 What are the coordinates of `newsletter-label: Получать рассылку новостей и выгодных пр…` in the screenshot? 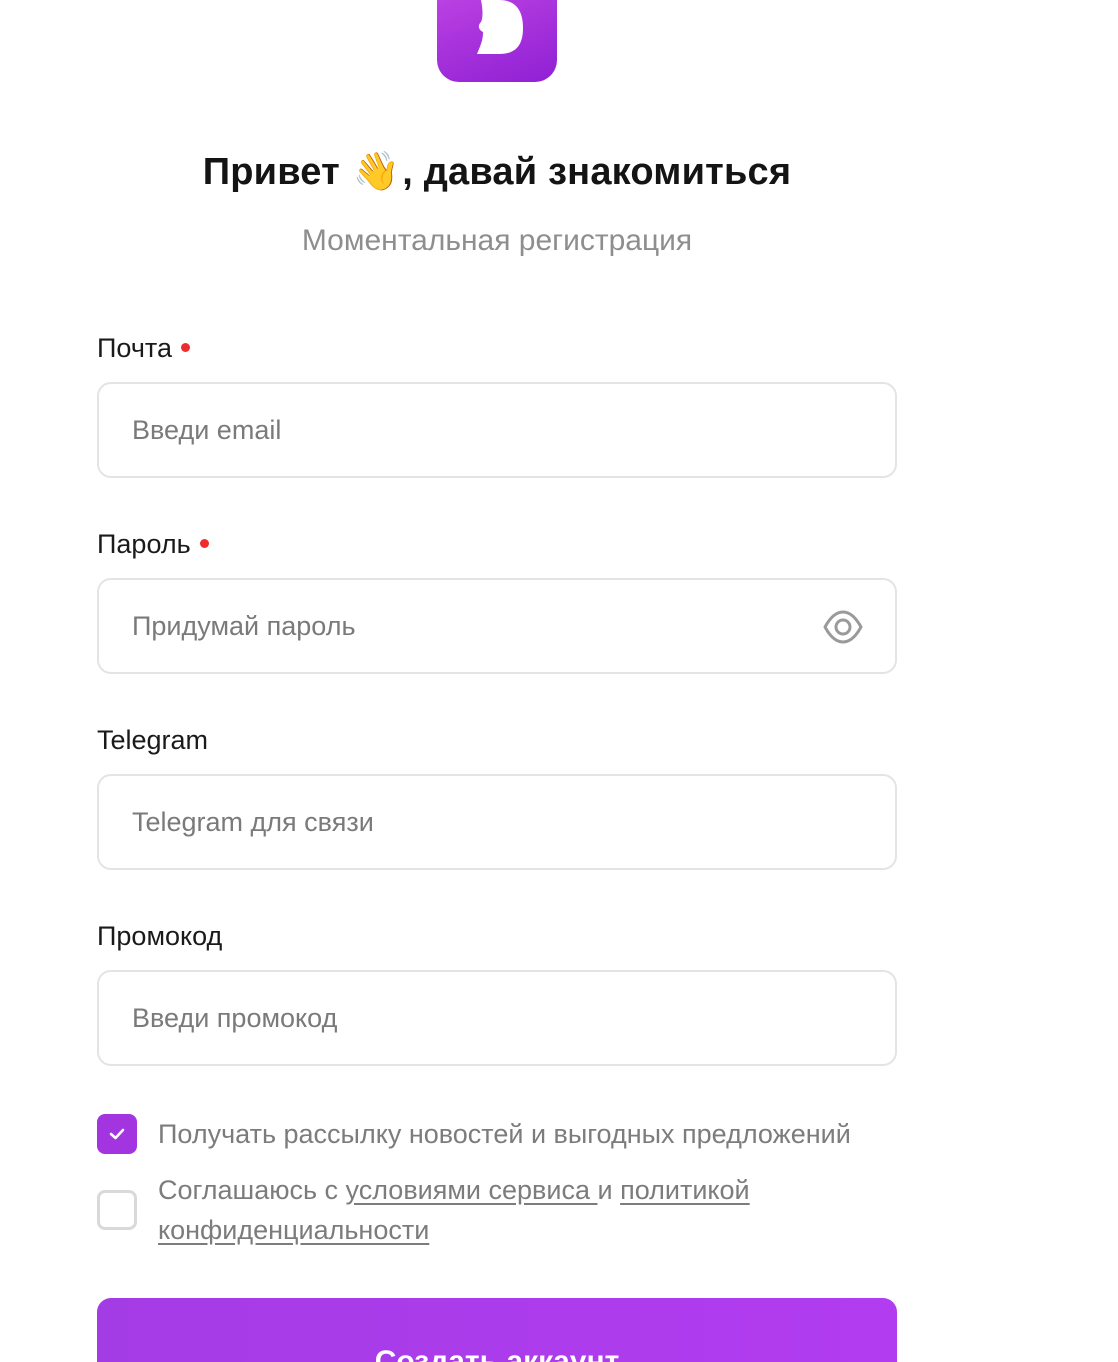 It's located at (504, 1134).